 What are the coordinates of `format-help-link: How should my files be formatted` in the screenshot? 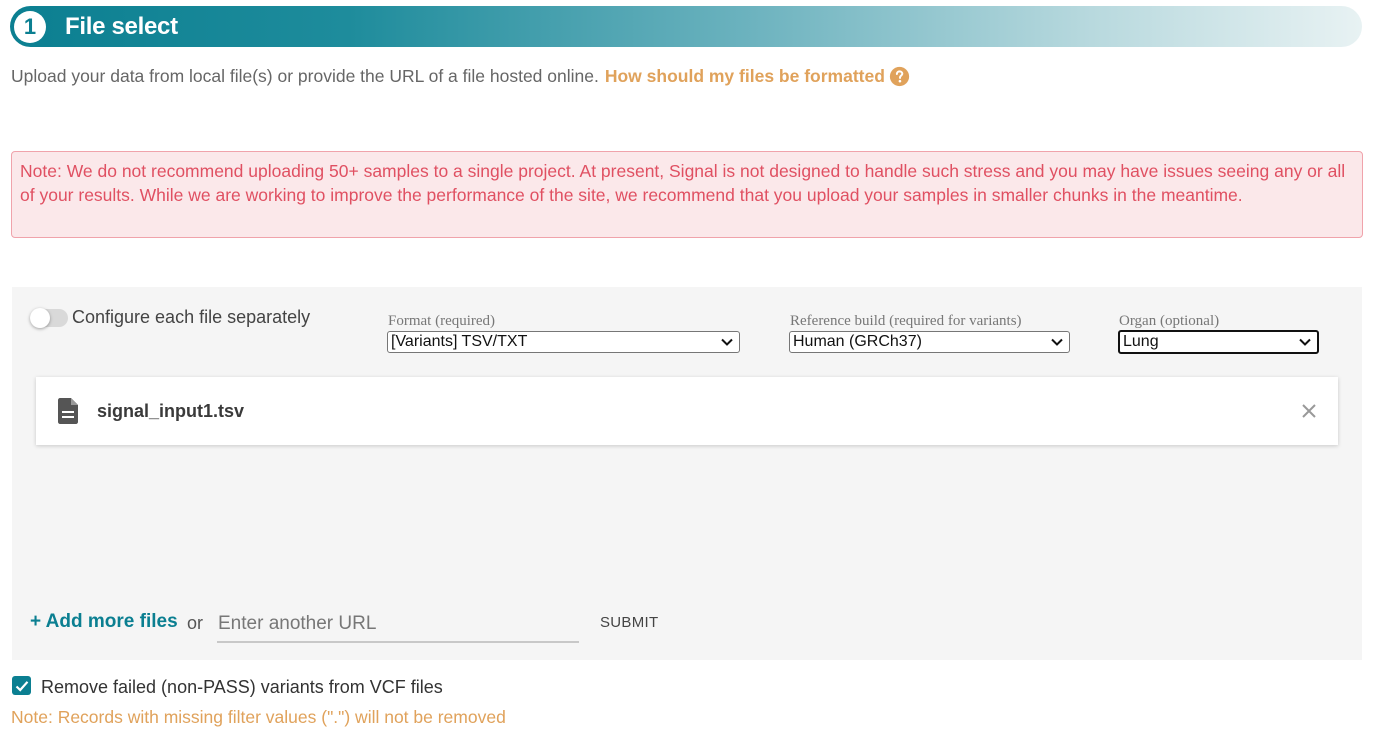 It's located at (745, 76).